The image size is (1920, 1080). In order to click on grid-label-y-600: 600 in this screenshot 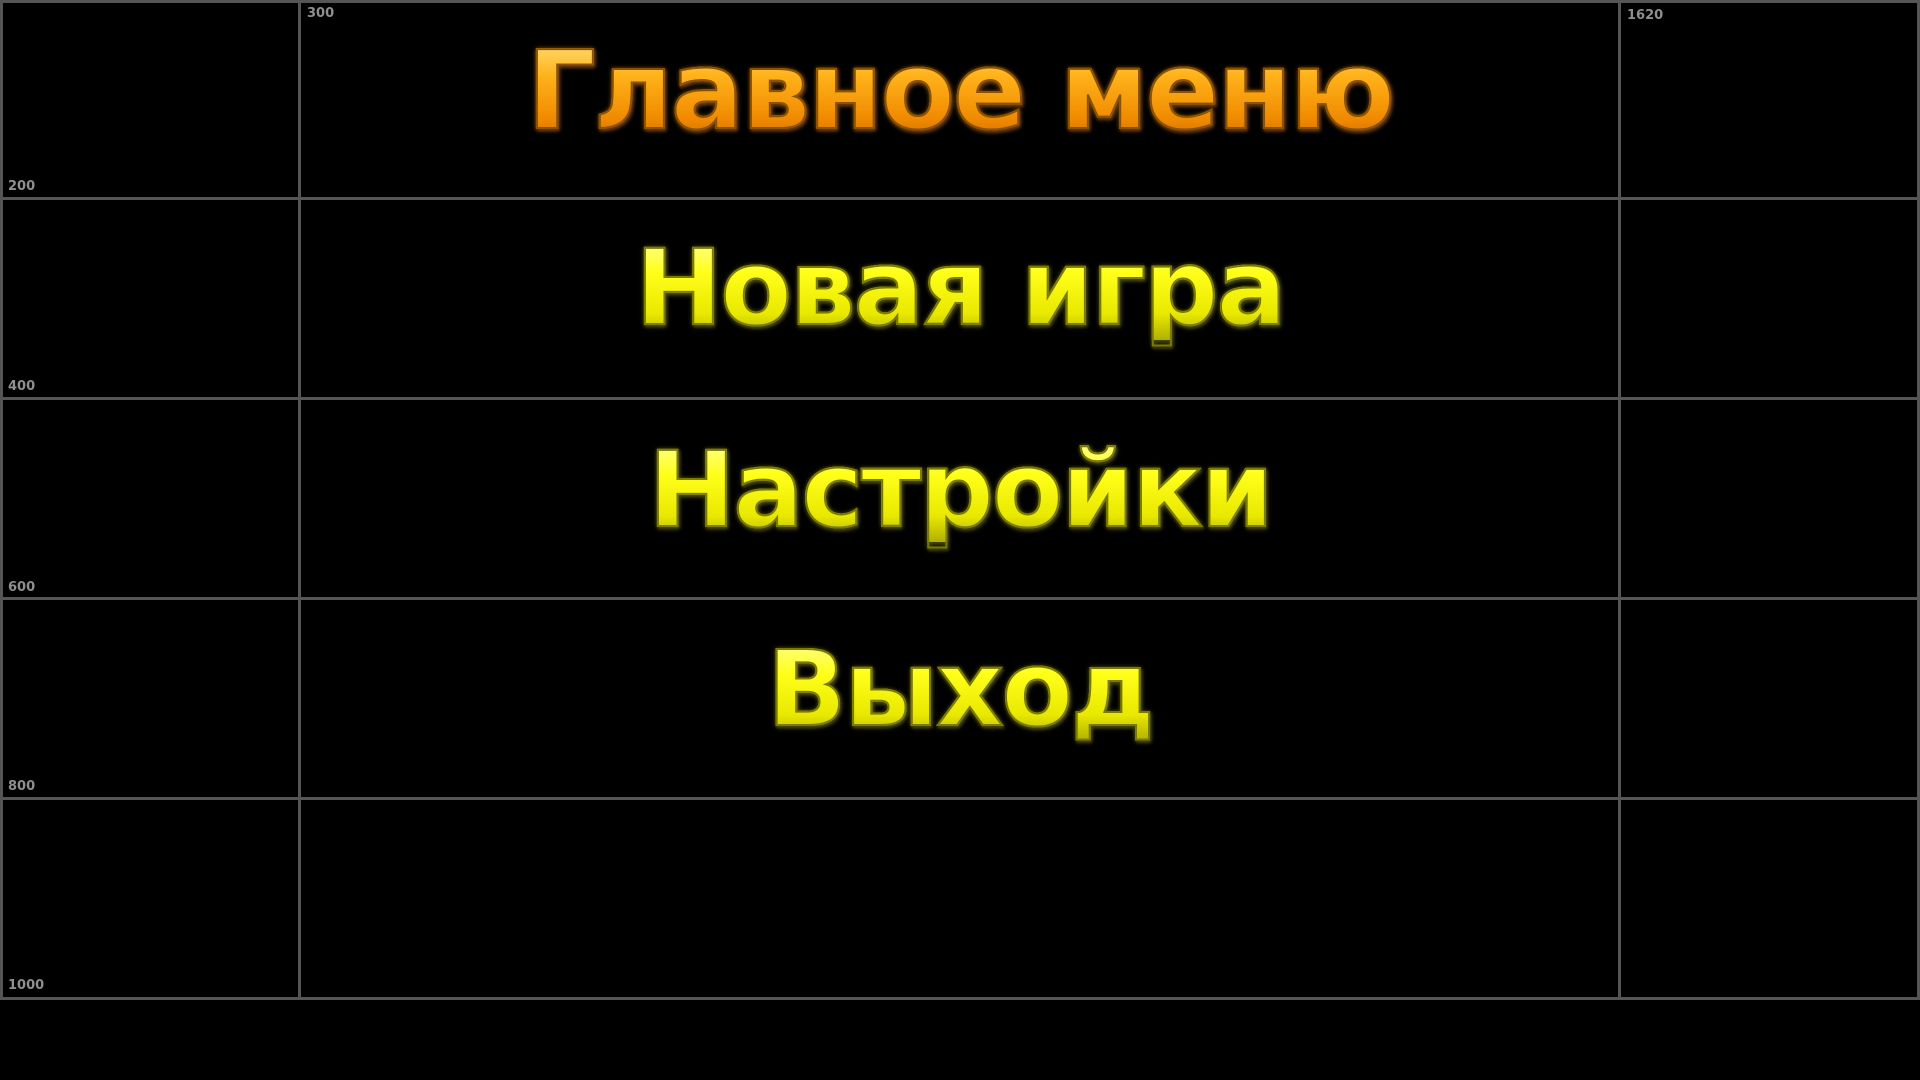, I will do `click(22, 587)`.